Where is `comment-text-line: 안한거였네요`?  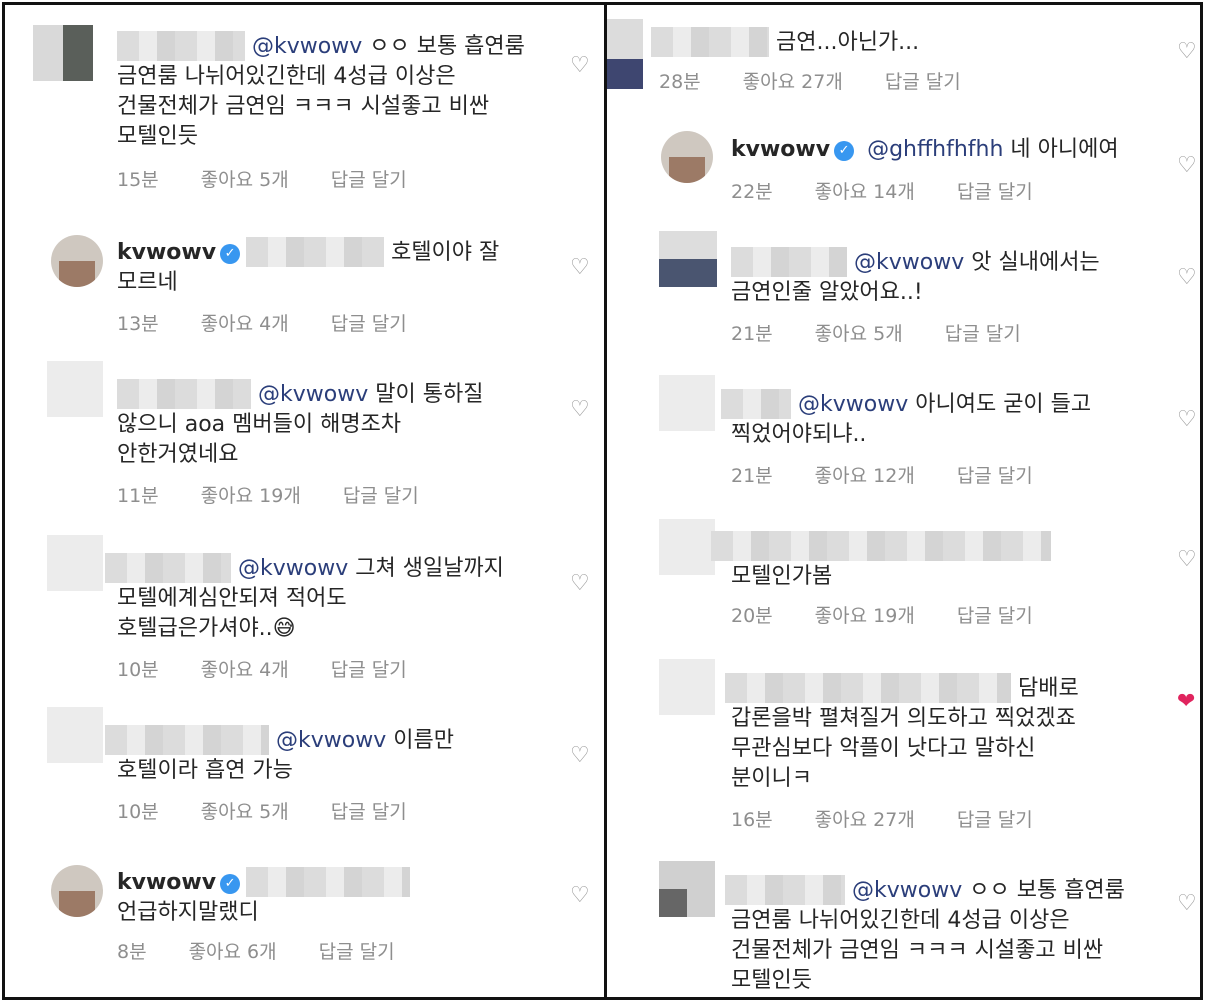 comment-text-line: 안한거였네요 is located at coordinates (178, 454).